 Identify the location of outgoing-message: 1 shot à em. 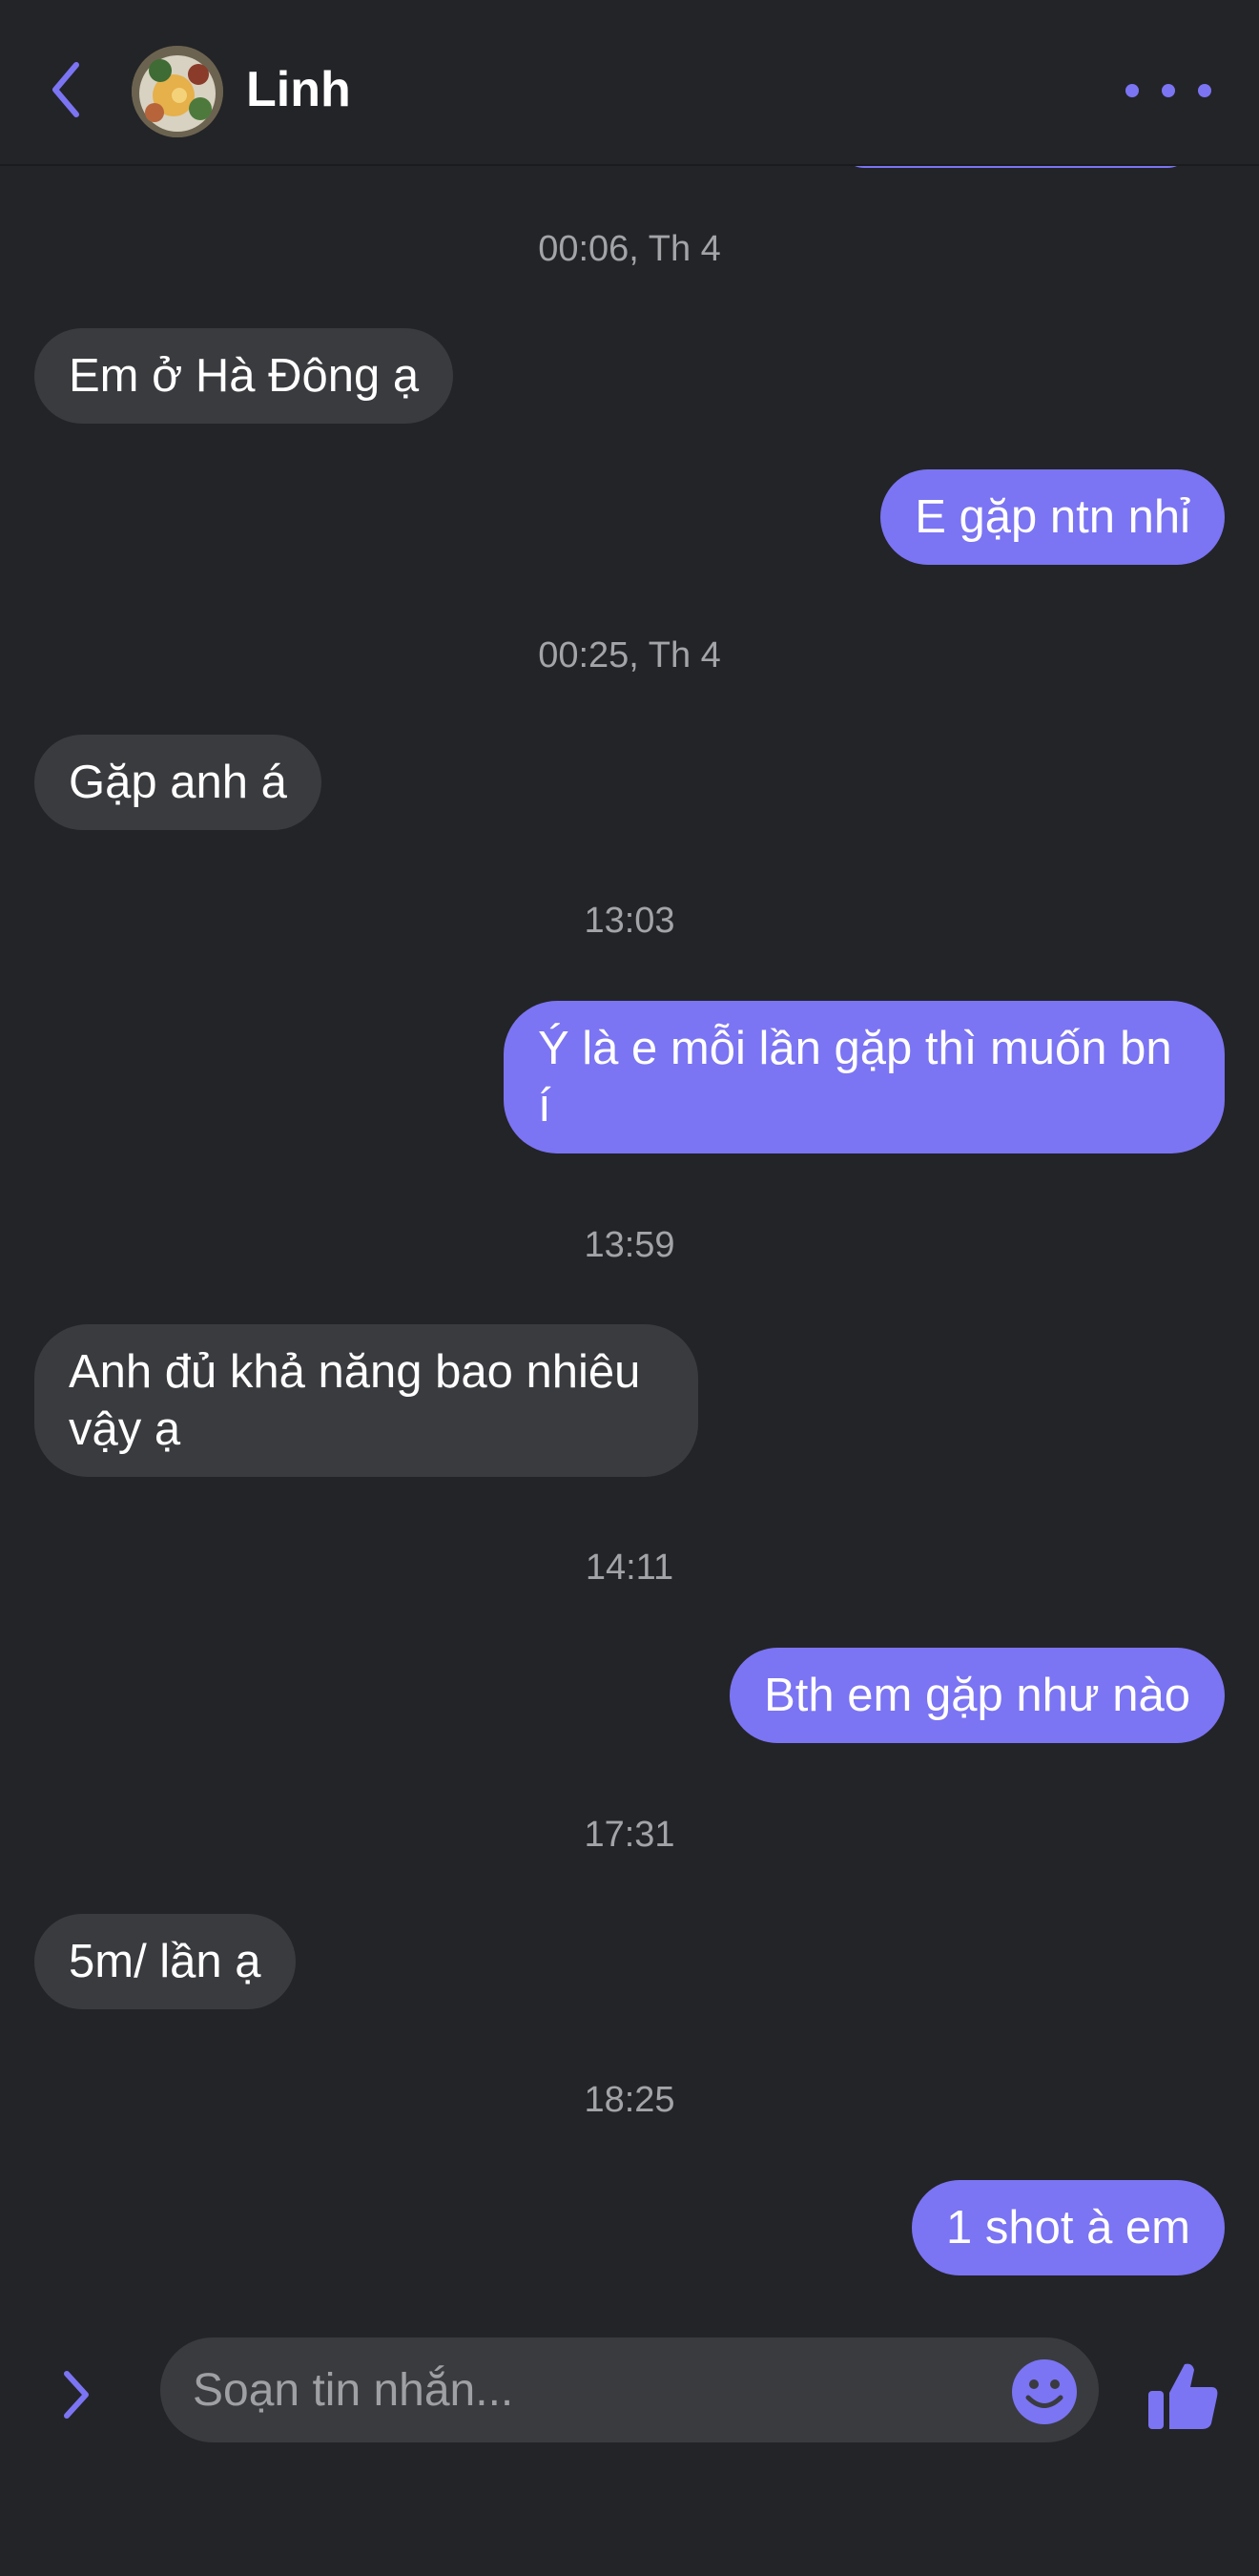
(1068, 2227).